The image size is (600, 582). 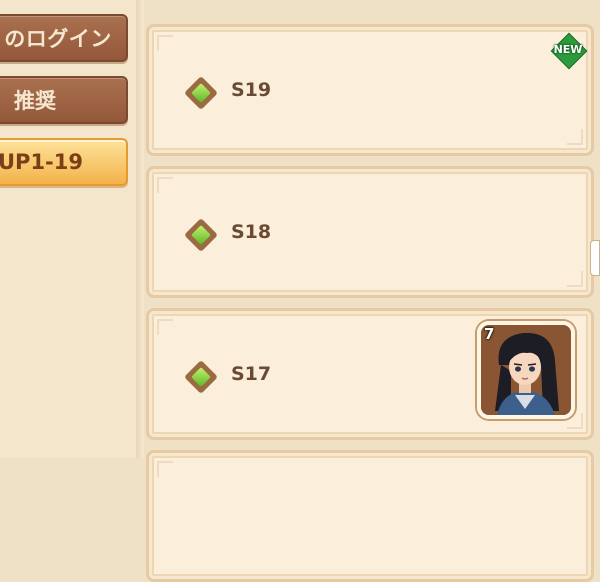 I want to click on new-badge: NEW, so click(x=569, y=51).